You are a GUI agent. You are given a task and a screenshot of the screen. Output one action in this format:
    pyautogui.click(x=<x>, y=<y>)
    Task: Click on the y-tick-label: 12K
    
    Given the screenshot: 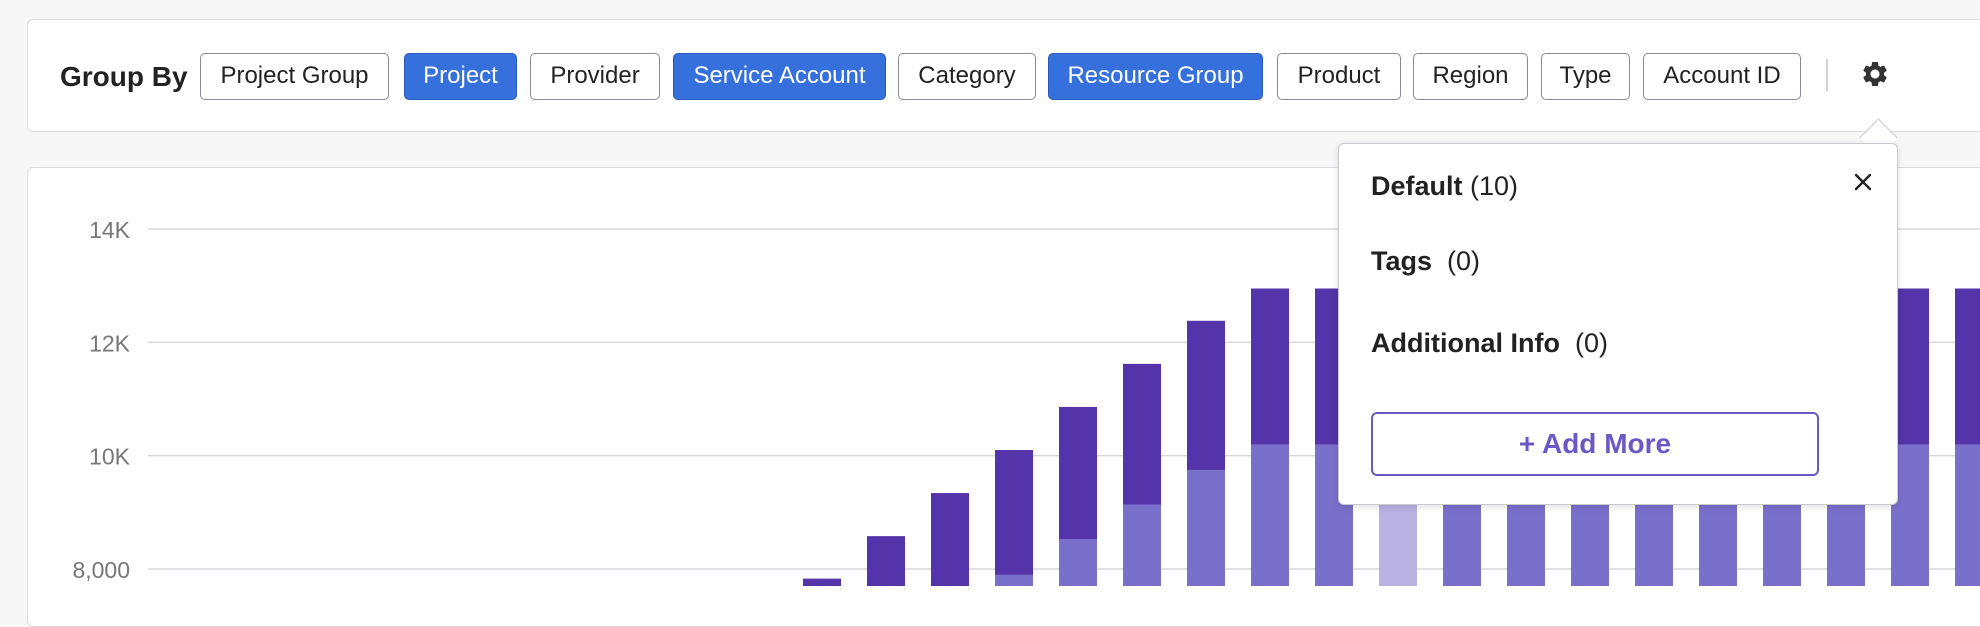 What is the action you would take?
    pyautogui.click(x=110, y=343)
    